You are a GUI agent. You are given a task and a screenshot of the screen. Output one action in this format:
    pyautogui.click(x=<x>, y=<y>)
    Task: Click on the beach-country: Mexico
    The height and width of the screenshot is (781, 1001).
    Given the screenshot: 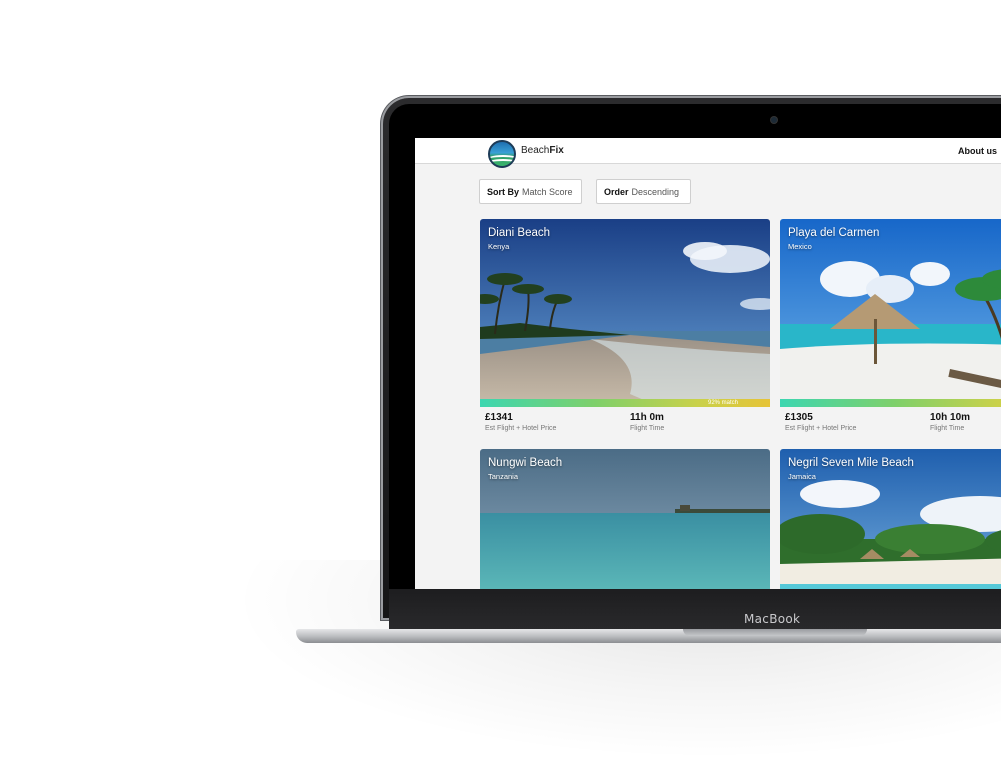 What is the action you would take?
    pyautogui.click(x=800, y=246)
    